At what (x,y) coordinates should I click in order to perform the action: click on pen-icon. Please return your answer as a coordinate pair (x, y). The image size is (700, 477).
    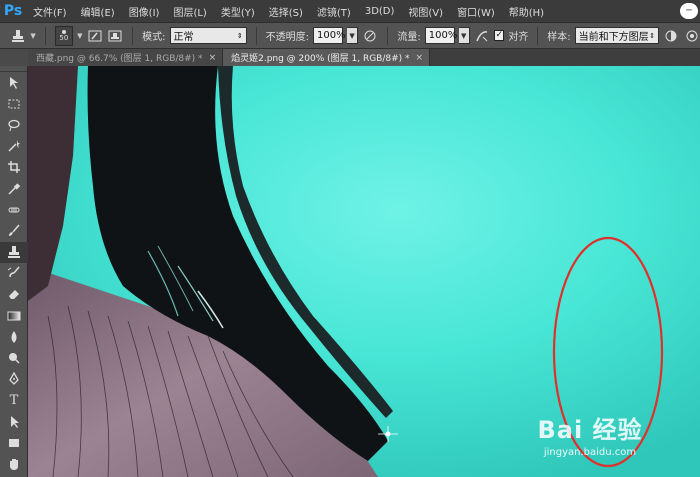
    Looking at the image, I should click on (14, 379).